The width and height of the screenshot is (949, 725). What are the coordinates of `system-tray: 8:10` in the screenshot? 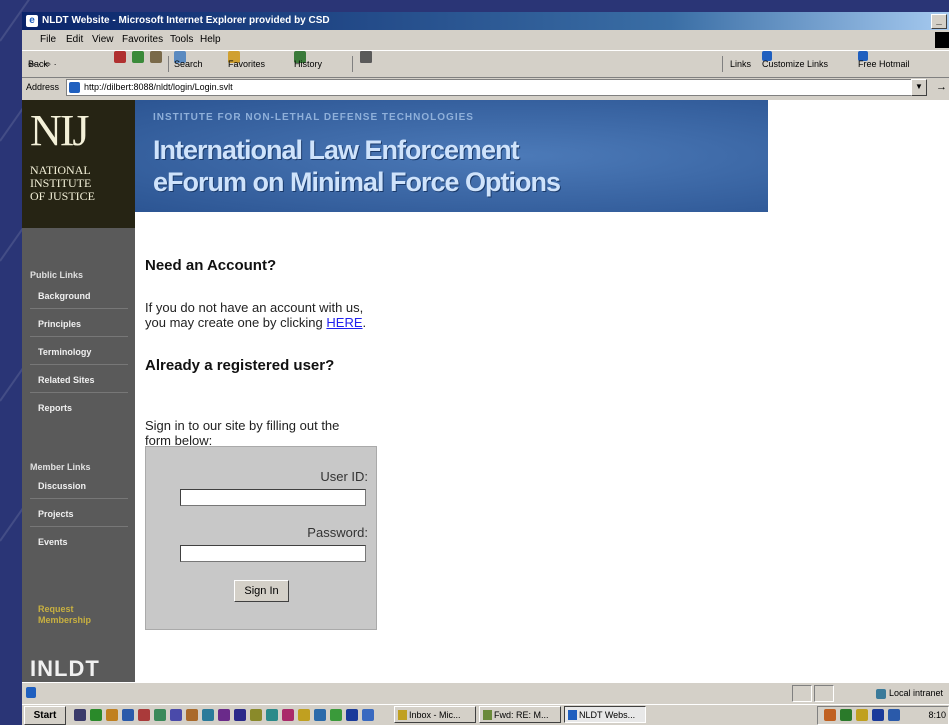 It's located at (883, 715).